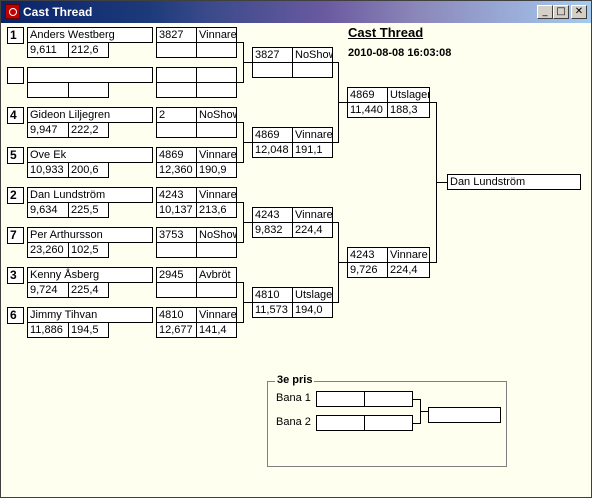 The height and width of the screenshot is (498, 592). What do you see at coordinates (247, 222) in the screenshot?
I see `bracket-connector` at bounding box center [247, 222].